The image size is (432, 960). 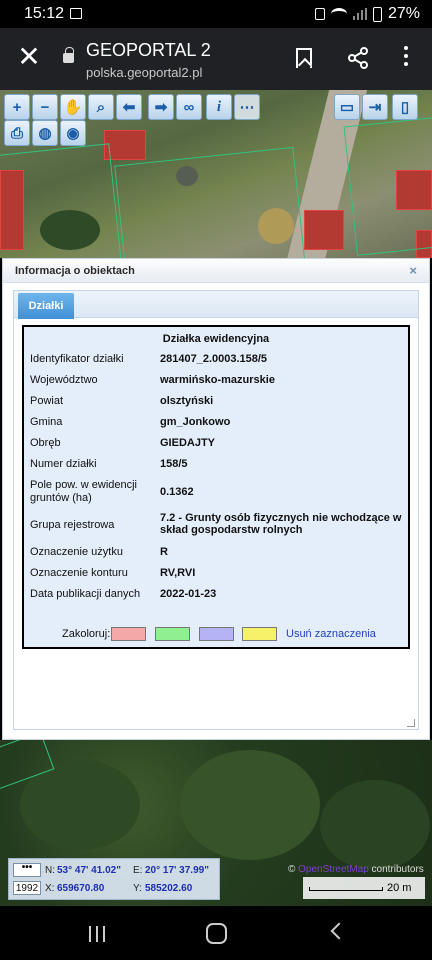 What do you see at coordinates (97, 934) in the screenshot?
I see `recent-apps-icon` at bounding box center [97, 934].